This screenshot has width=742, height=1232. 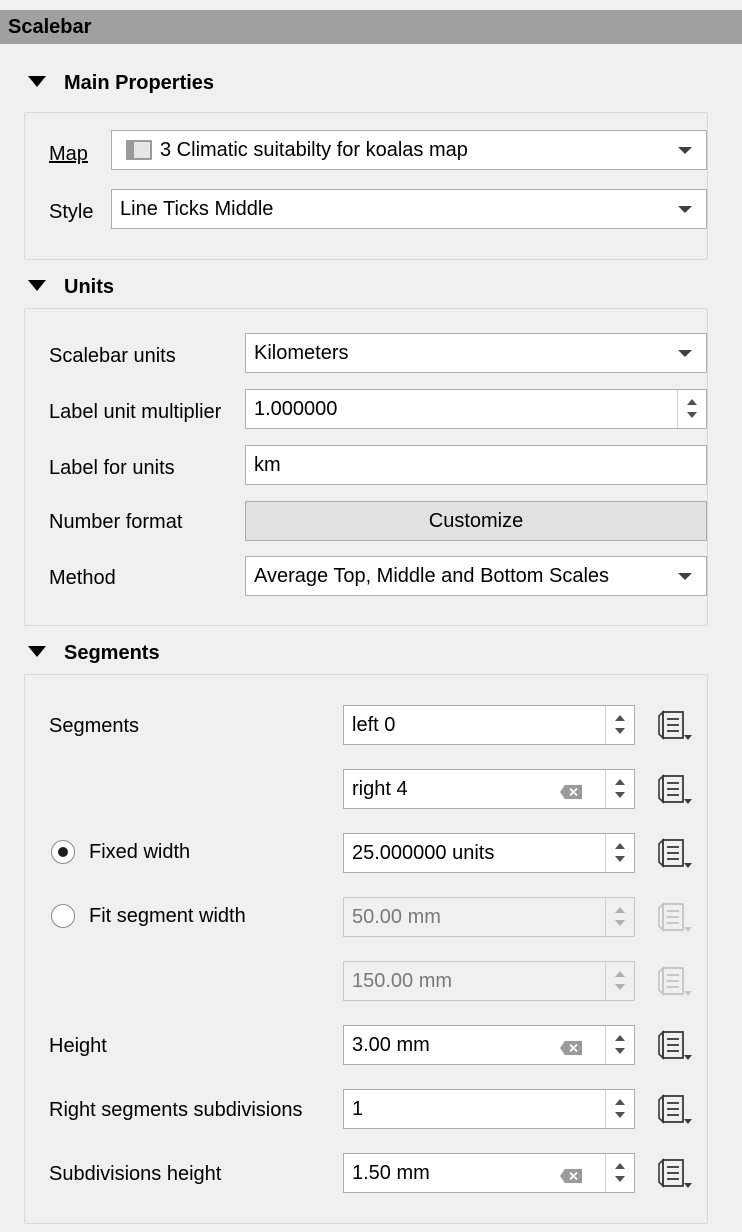 I want to click on fixed-width-spinbox: 25.000000 units, so click(x=489, y=853).